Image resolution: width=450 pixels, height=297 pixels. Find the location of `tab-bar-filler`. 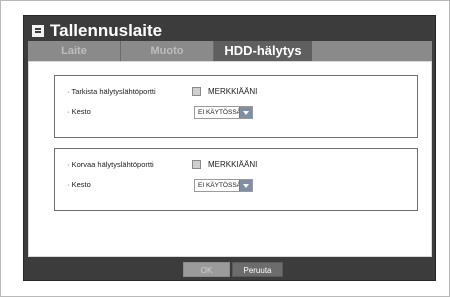

tab-bar-filler is located at coordinates (372, 51).